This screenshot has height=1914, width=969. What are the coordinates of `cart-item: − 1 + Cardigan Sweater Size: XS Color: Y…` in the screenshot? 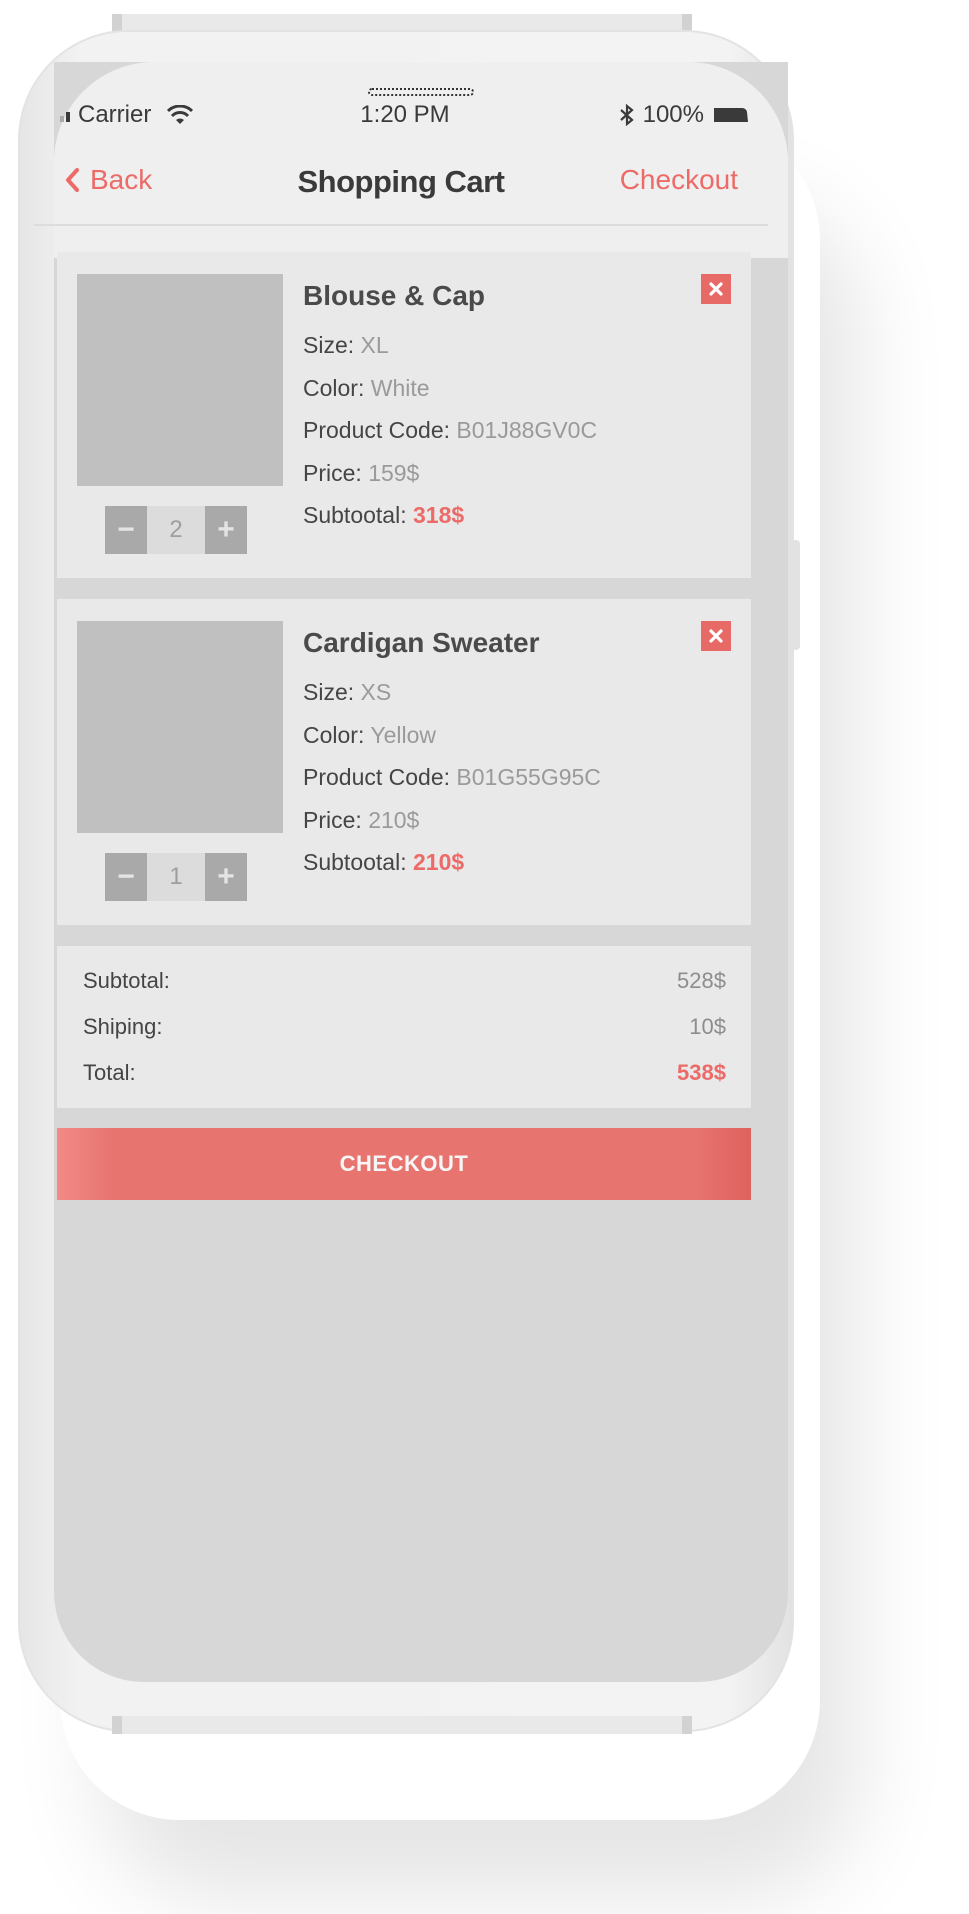 It's located at (404, 762).